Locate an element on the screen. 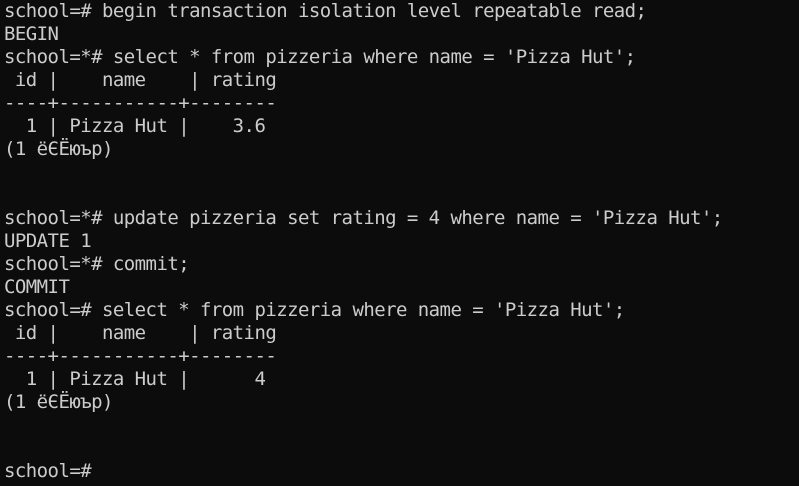 This screenshot has height=486, width=799. row-count-1: (1 ёЄЁюър) is located at coordinates (58, 149).